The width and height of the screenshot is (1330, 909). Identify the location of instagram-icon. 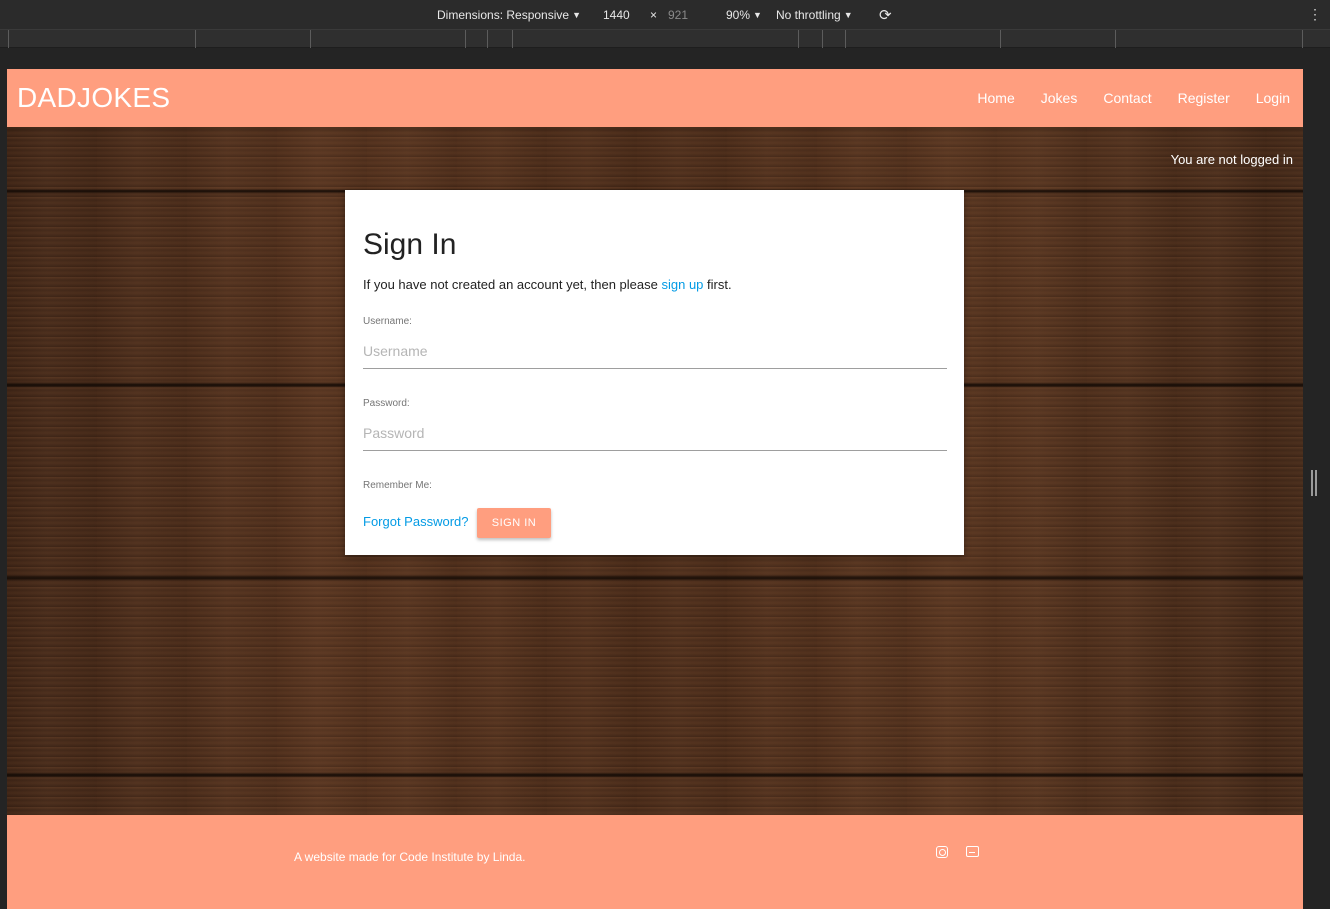
(942, 852).